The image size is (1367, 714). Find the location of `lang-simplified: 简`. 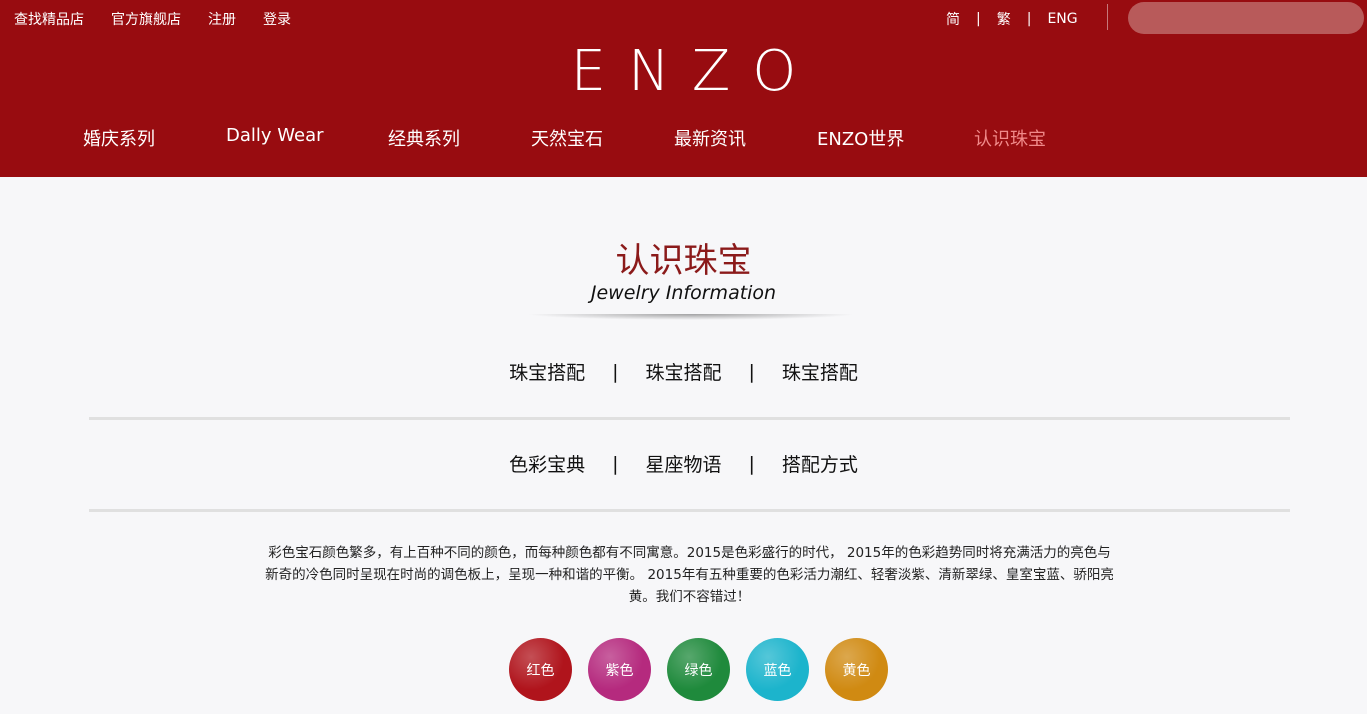

lang-simplified: 简 is located at coordinates (953, 19).